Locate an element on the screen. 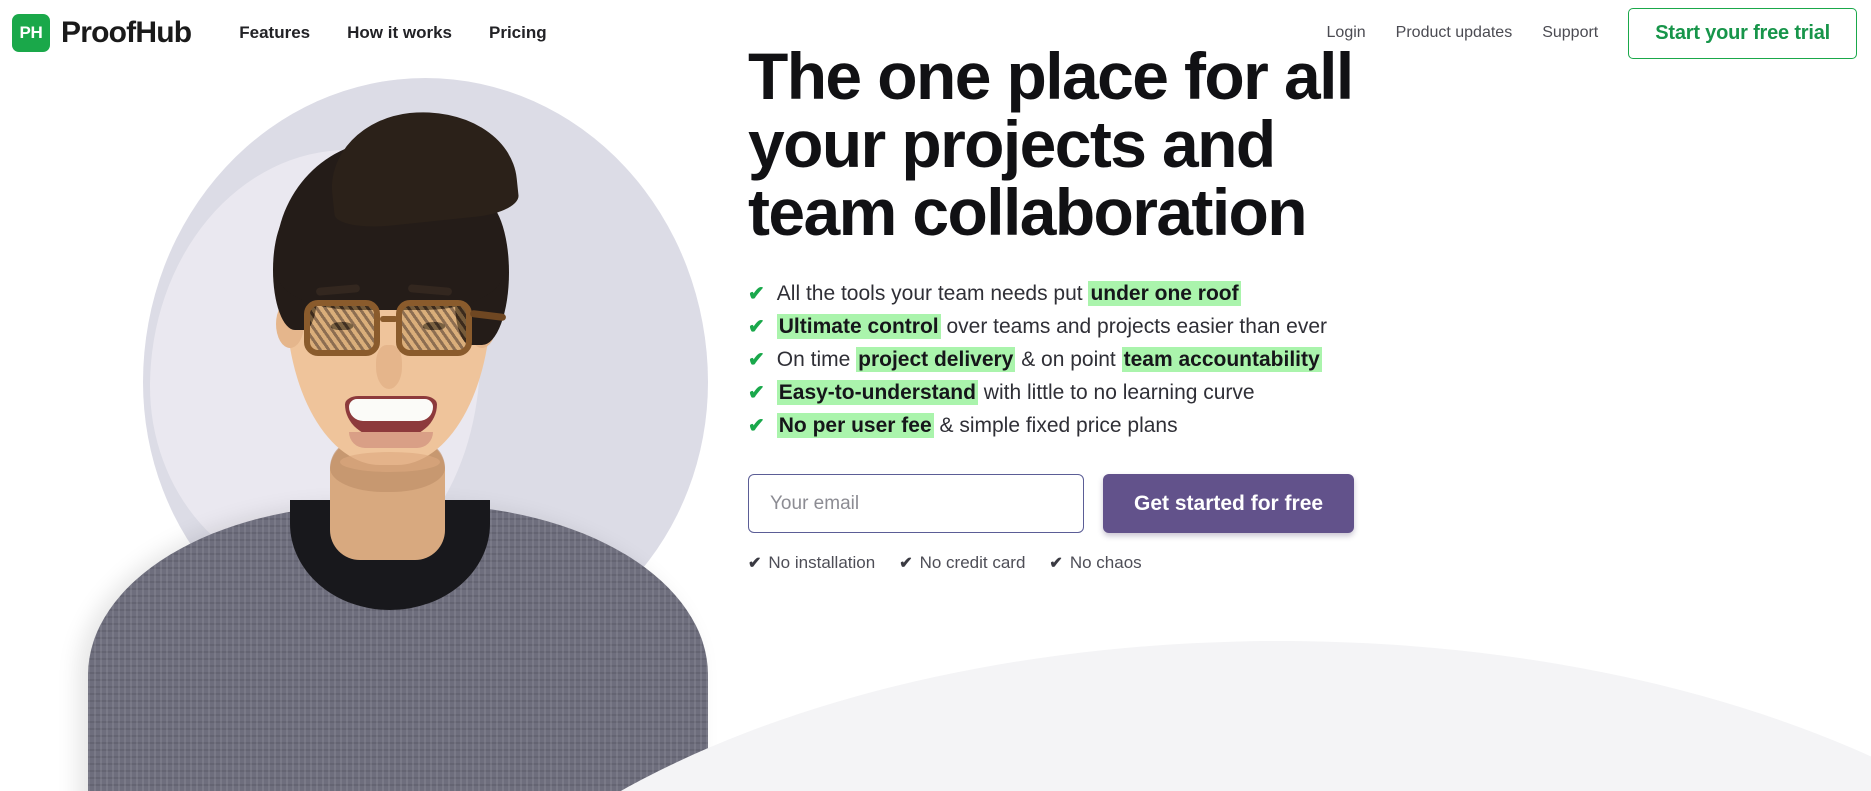 This screenshot has width=1871, height=791. benefit-plain: over teams and projects easier than ever is located at coordinates (1133, 326).